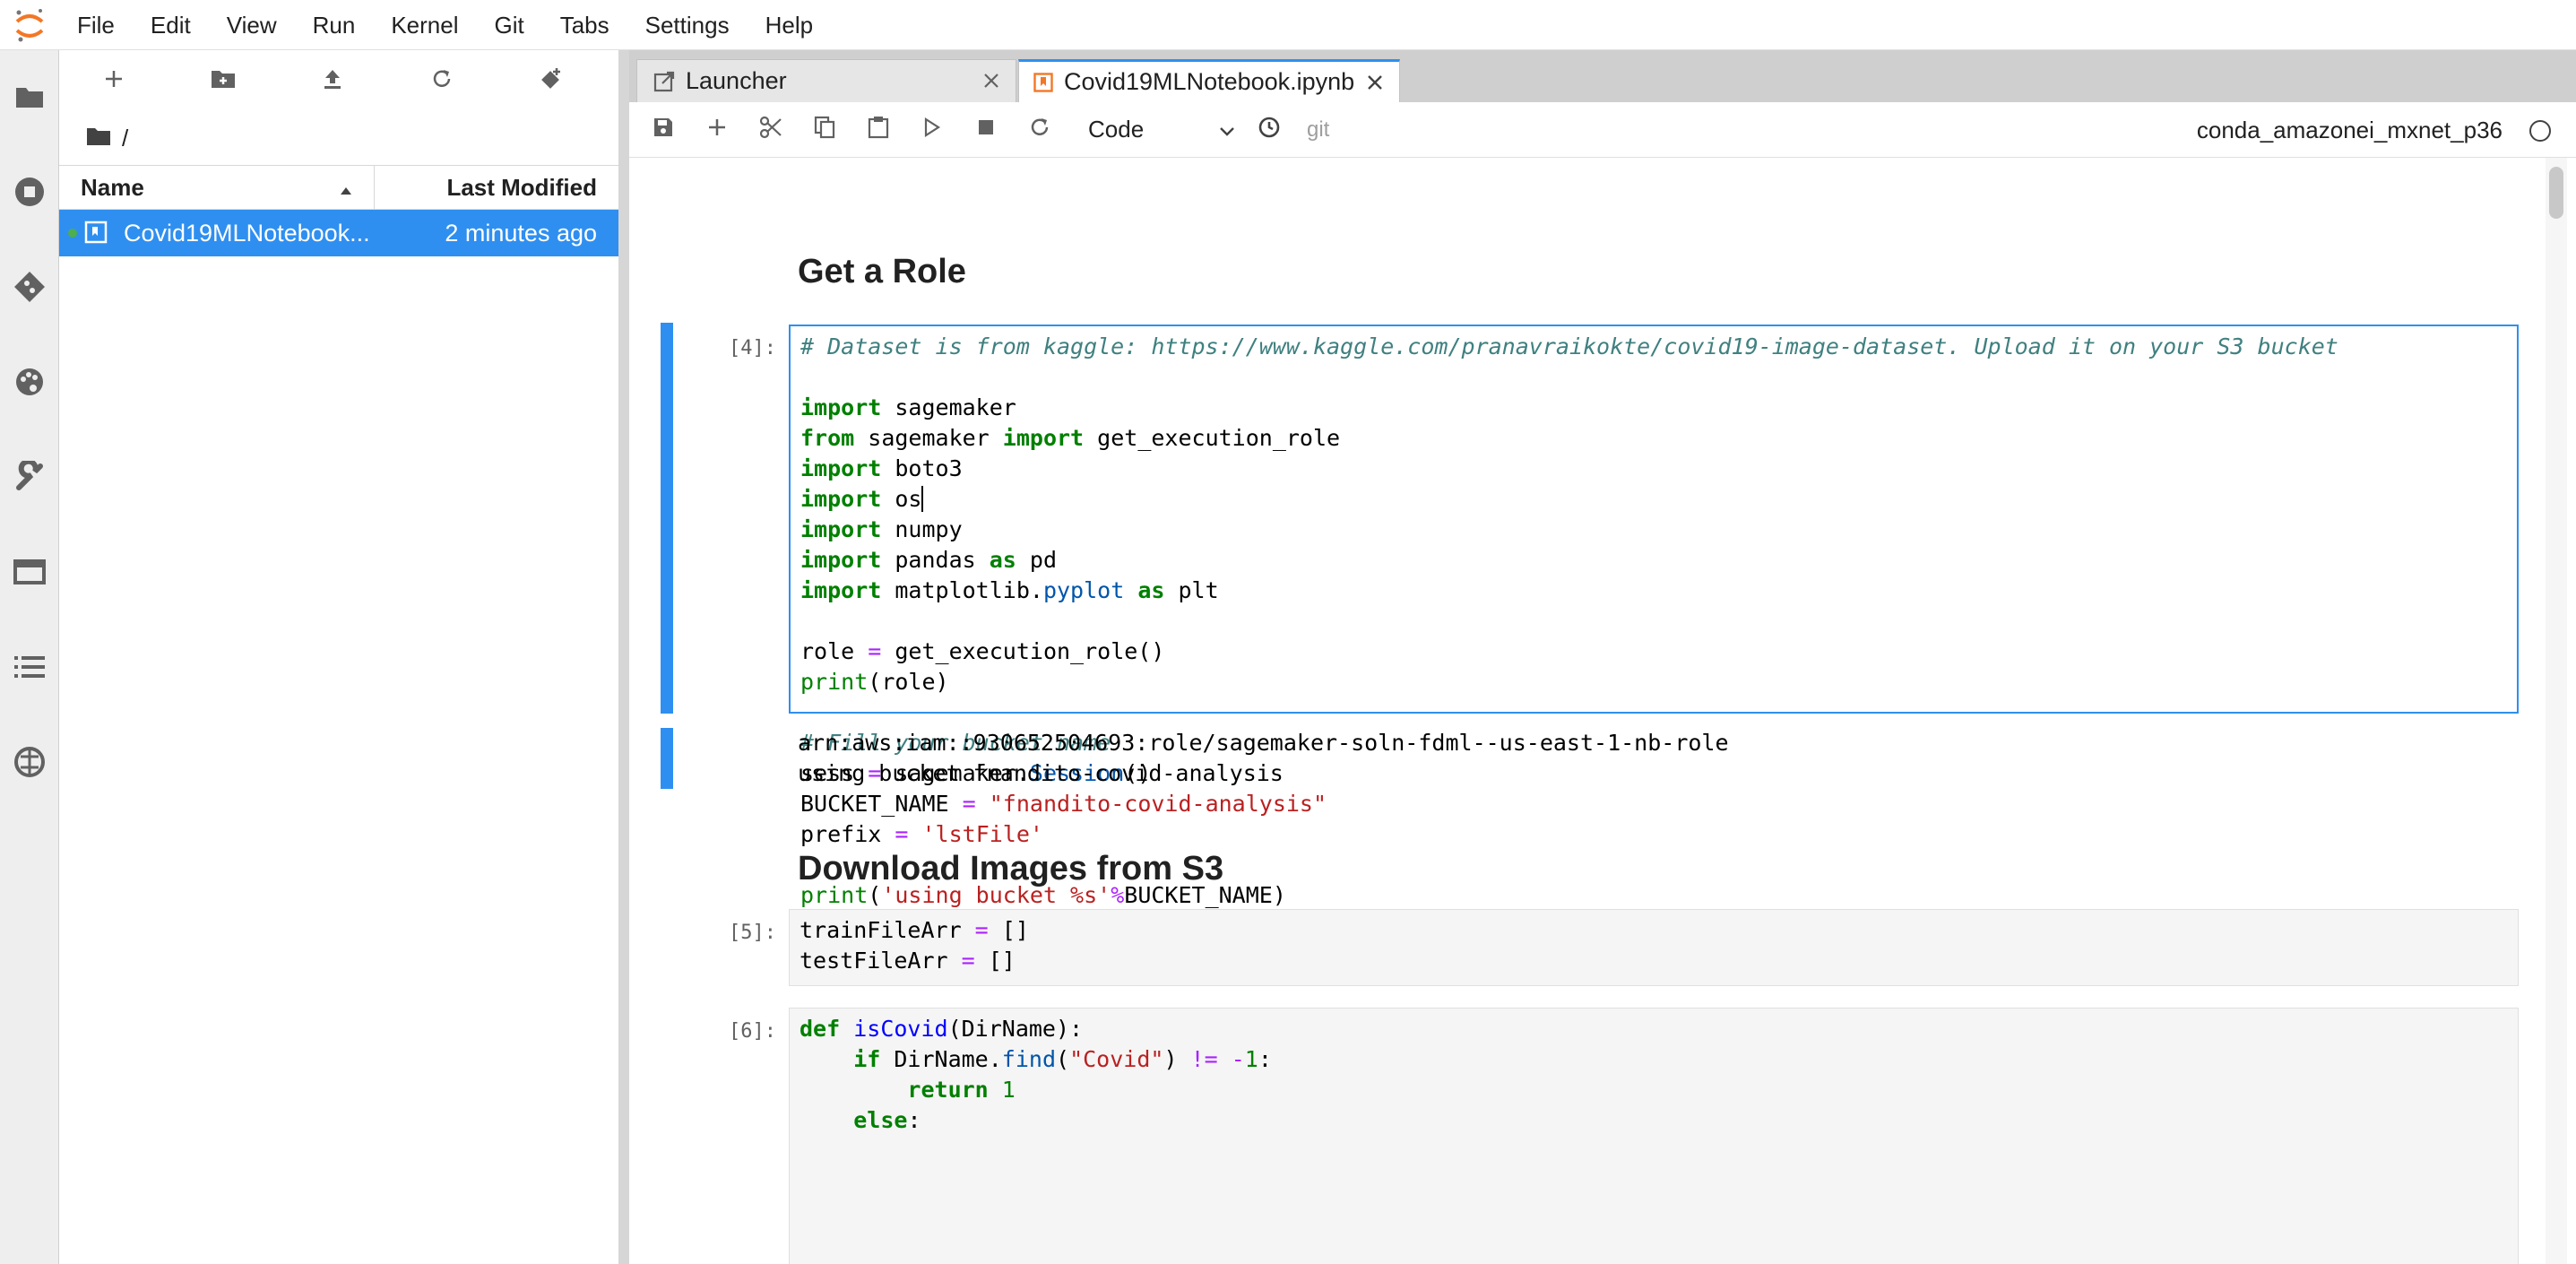 This screenshot has height=1264, width=2576. What do you see at coordinates (508, 25) in the screenshot?
I see `menu-git: Git` at bounding box center [508, 25].